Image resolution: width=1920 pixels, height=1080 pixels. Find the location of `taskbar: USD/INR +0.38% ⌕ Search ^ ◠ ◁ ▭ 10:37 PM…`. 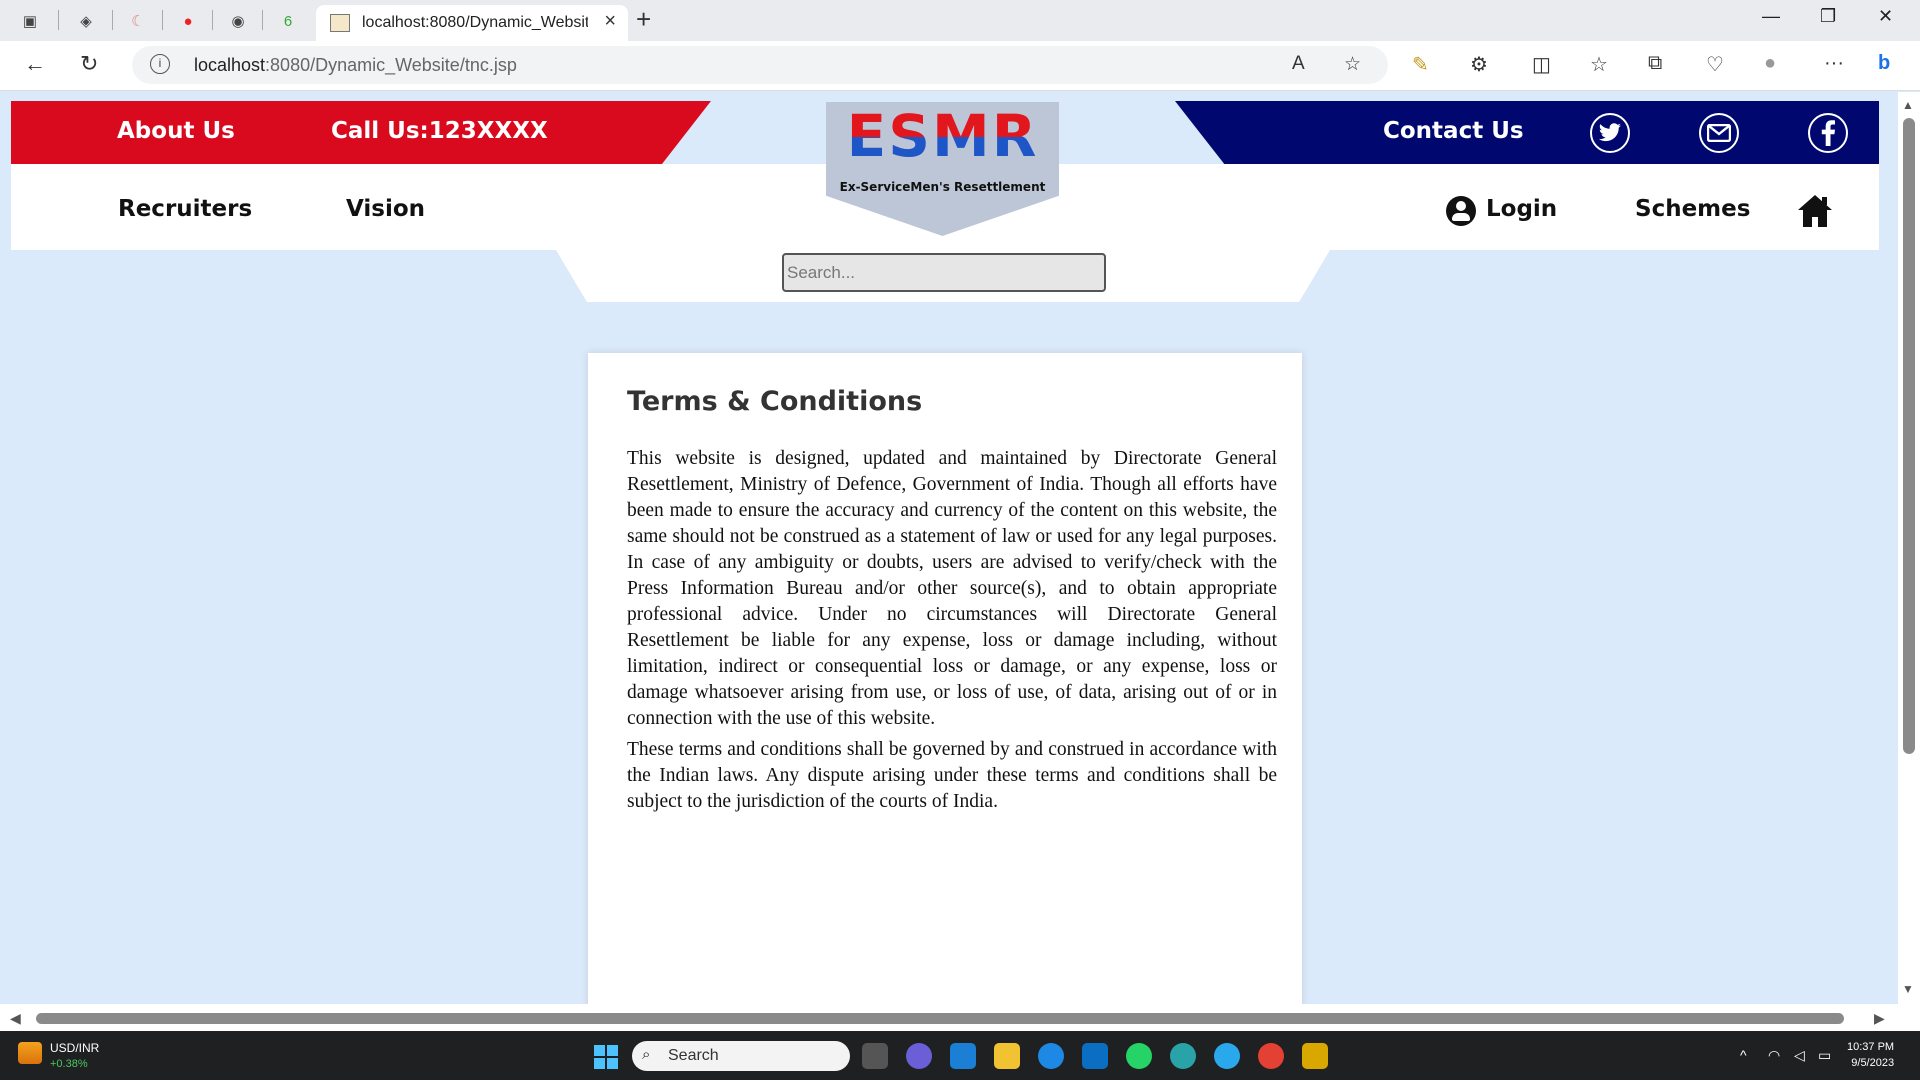

taskbar: USD/INR +0.38% ⌕ Search ^ ◠ ◁ ▭ 10:37 PM… is located at coordinates (960, 1055).